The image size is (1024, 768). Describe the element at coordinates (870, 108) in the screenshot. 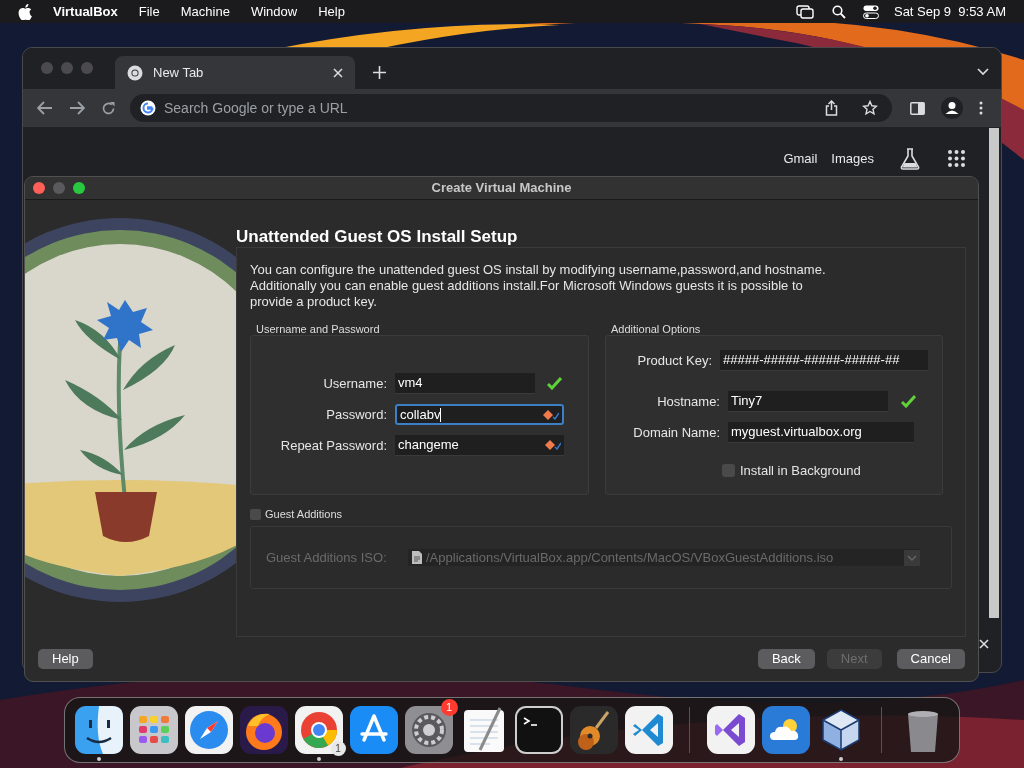

I see `star-icon` at that location.